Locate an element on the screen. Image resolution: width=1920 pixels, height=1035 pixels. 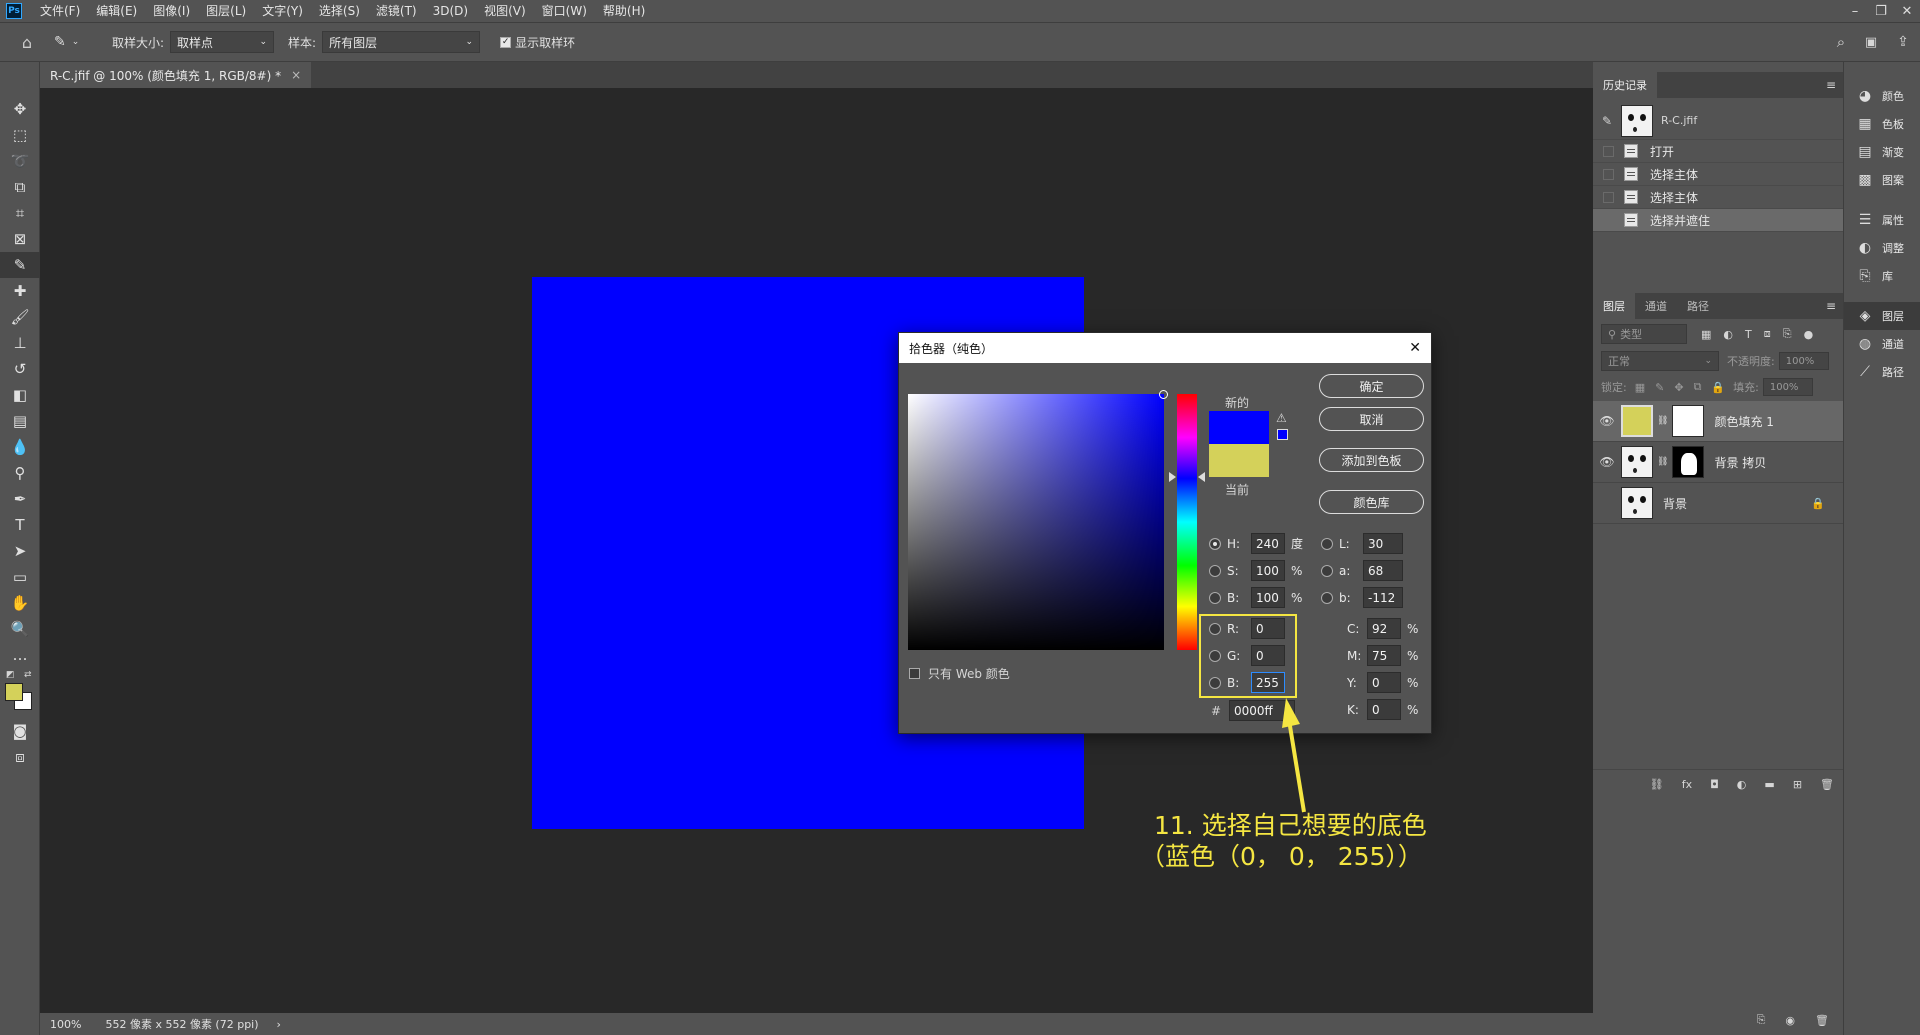
lab-l-radio is located at coordinates (1327, 543).